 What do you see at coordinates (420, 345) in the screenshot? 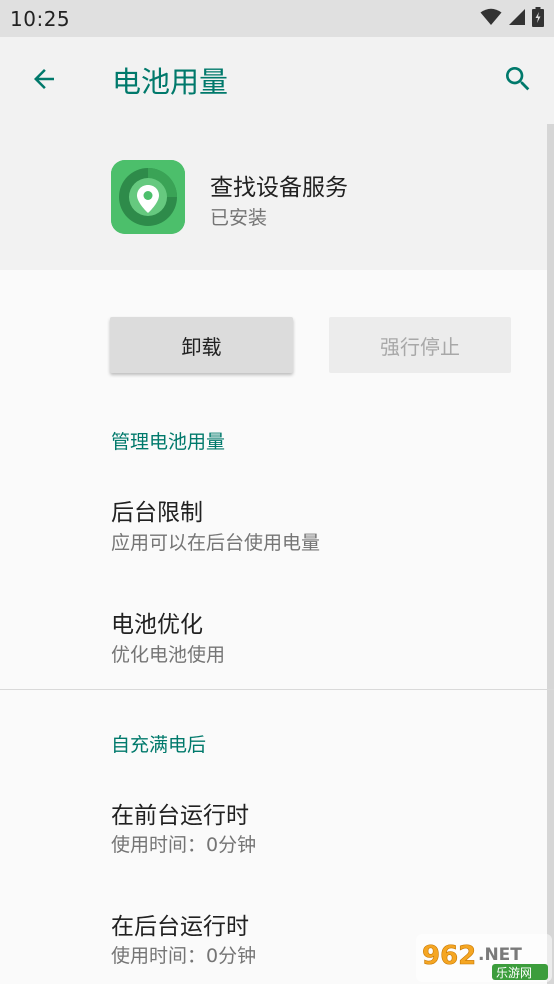
I see `force-stop-button: 强行停止` at bounding box center [420, 345].